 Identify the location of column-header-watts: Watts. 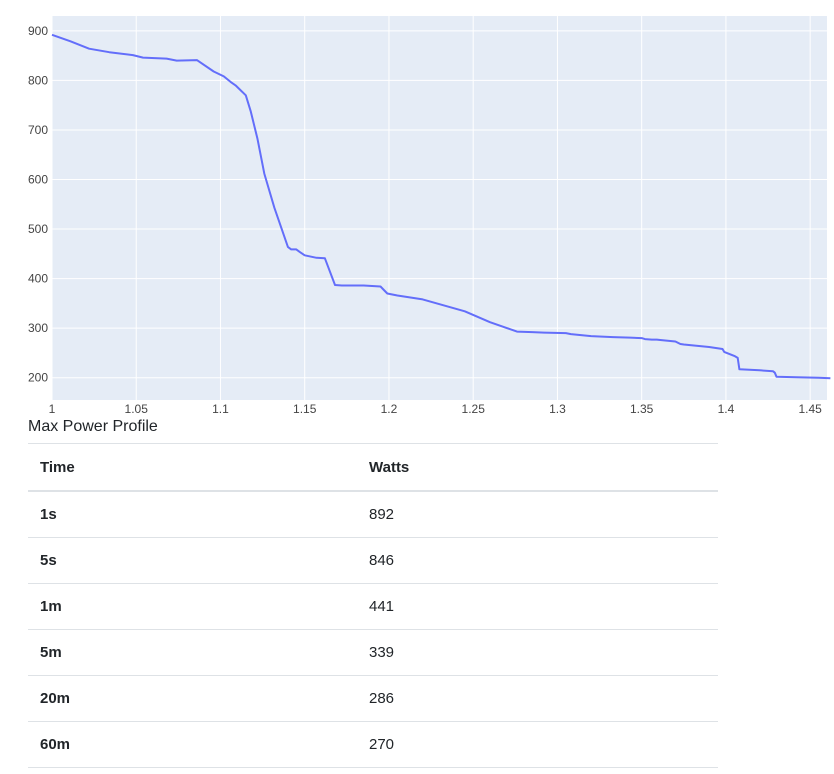
(537, 467).